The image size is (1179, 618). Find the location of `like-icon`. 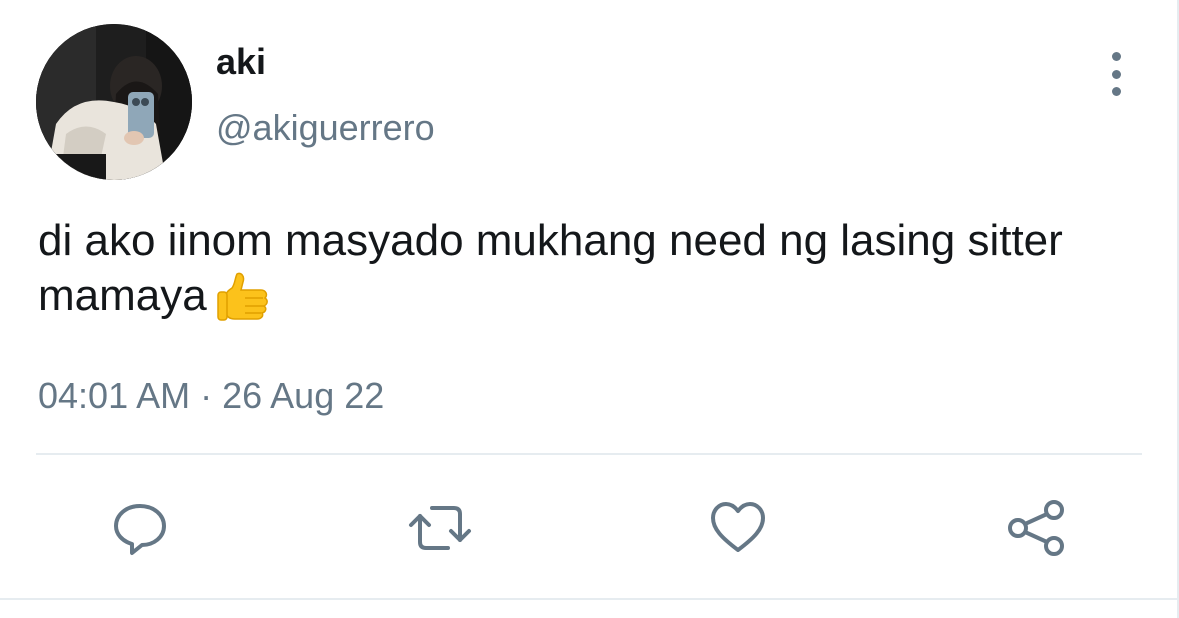

like-icon is located at coordinates (738, 527).